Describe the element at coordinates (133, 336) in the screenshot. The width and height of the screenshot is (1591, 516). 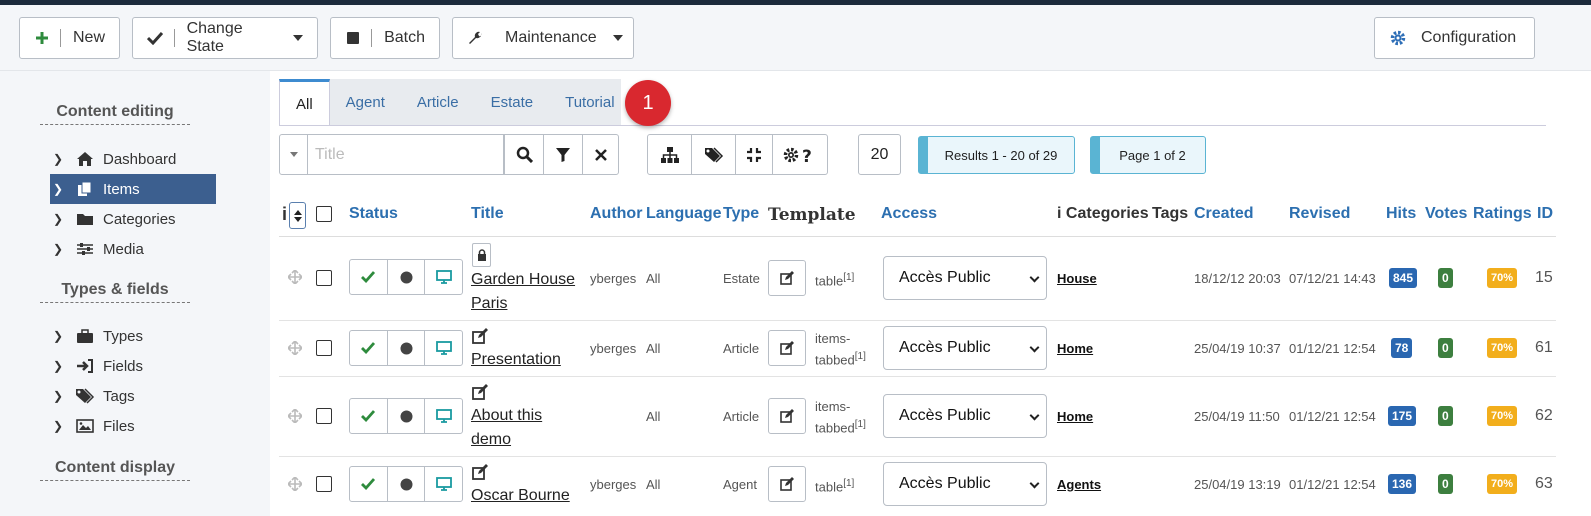
I see `sidebar-item-types: ❯ Types` at that location.